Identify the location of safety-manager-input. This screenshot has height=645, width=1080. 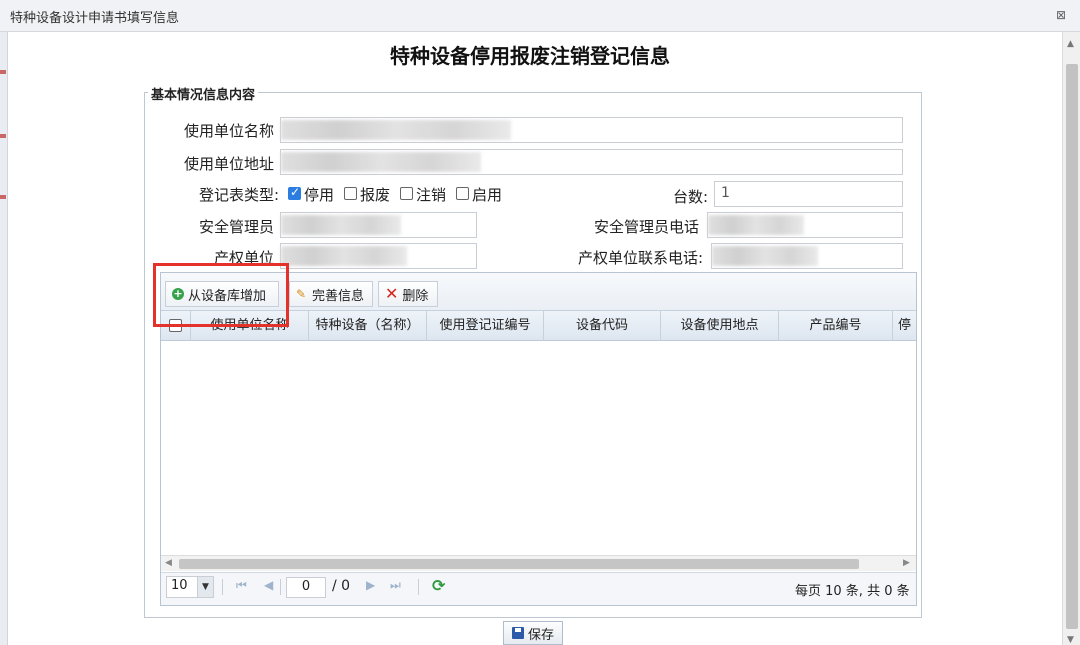
(378, 225).